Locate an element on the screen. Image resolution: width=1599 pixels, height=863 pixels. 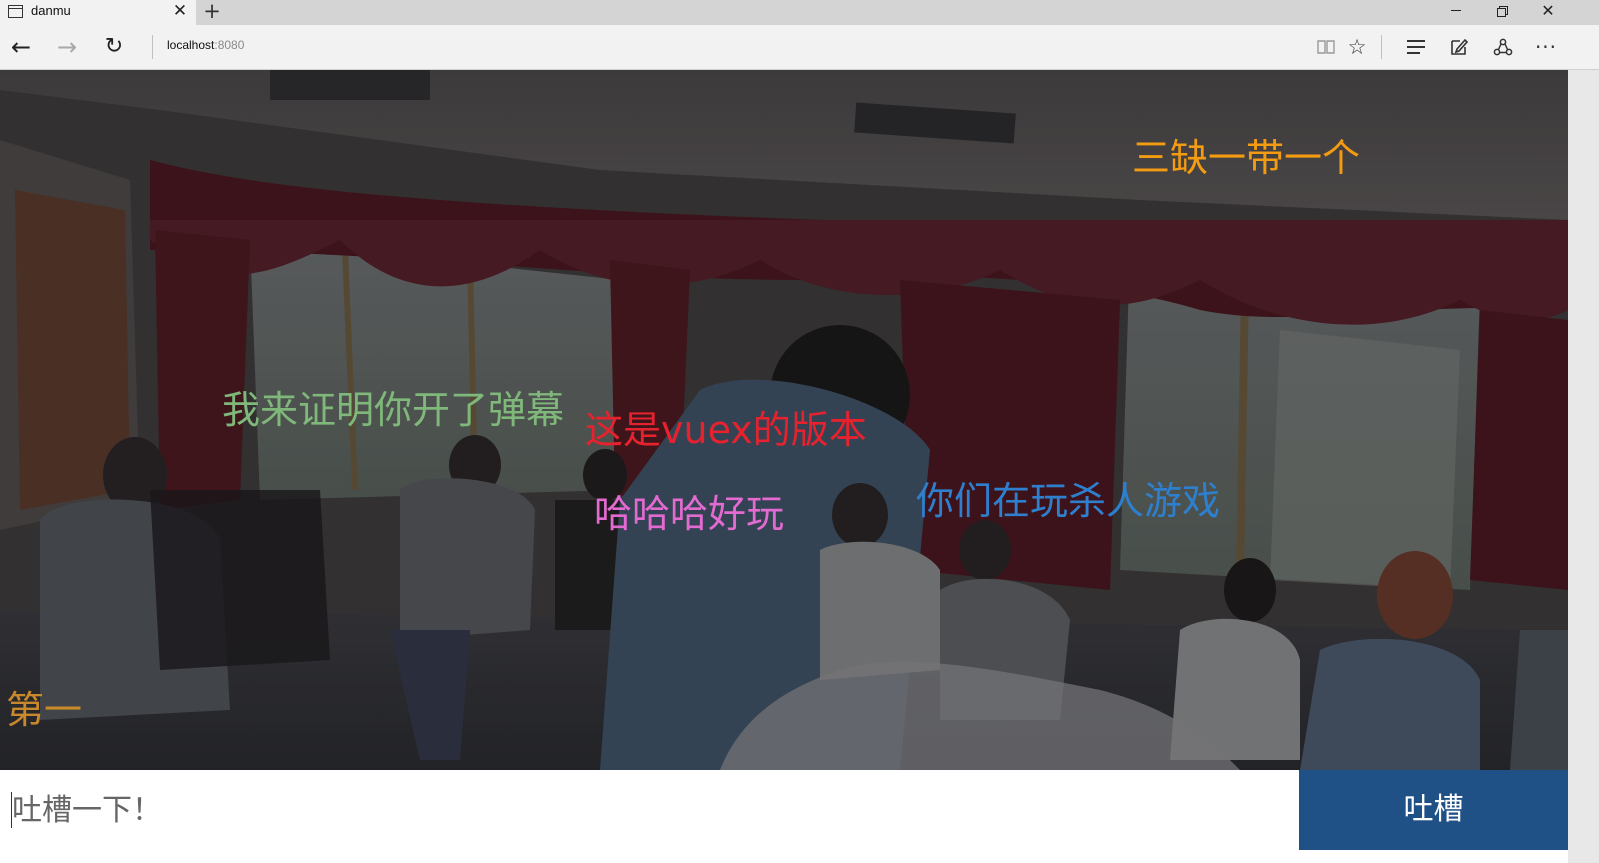
address-host: localhost is located at coordinates (191, 45).